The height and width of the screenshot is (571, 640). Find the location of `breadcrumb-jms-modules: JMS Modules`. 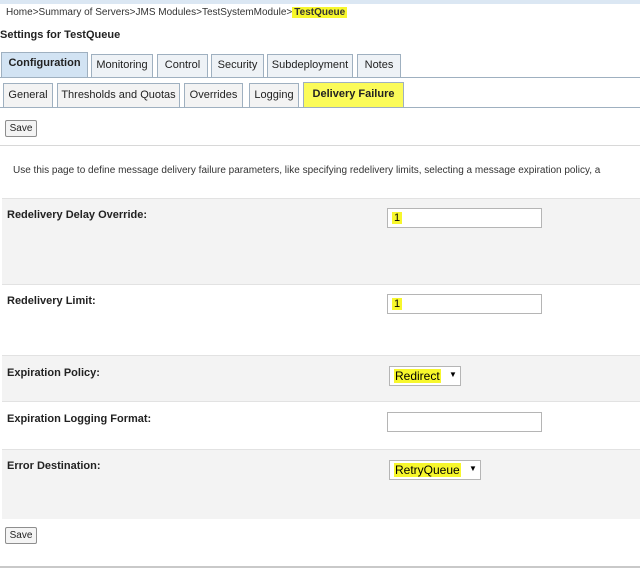

breadcrumb-jms-modules: JMS Modules is located at coordinates (166, 12).